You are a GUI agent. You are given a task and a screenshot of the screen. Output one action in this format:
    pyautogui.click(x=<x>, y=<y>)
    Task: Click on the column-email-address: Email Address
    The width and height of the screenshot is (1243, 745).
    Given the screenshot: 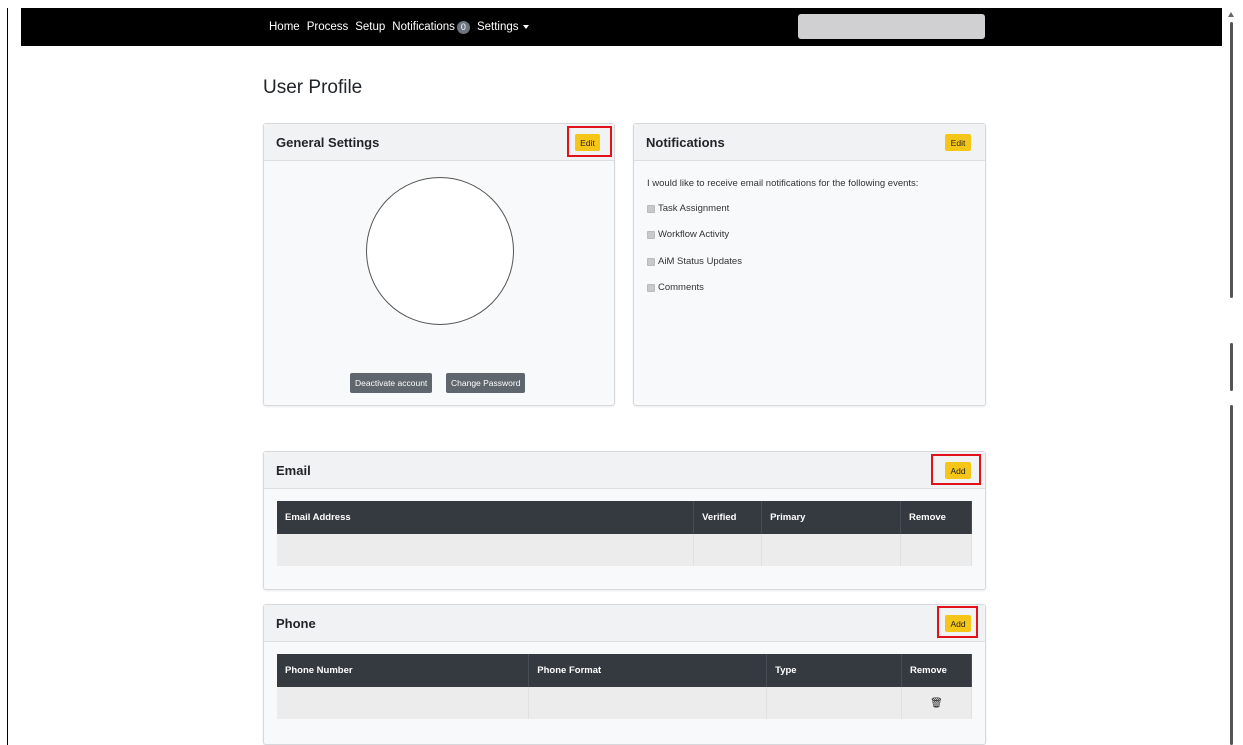 What is the action you would take?
    pyautogui.click(x=486, y=517)
    